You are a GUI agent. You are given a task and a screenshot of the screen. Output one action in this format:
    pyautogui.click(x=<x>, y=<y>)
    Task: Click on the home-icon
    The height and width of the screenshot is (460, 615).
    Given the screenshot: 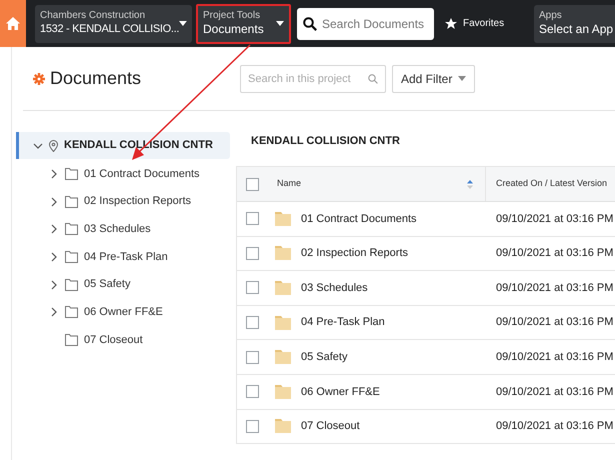 What is the action you would take?
    pyautogui.click(x=13, y=23)
    